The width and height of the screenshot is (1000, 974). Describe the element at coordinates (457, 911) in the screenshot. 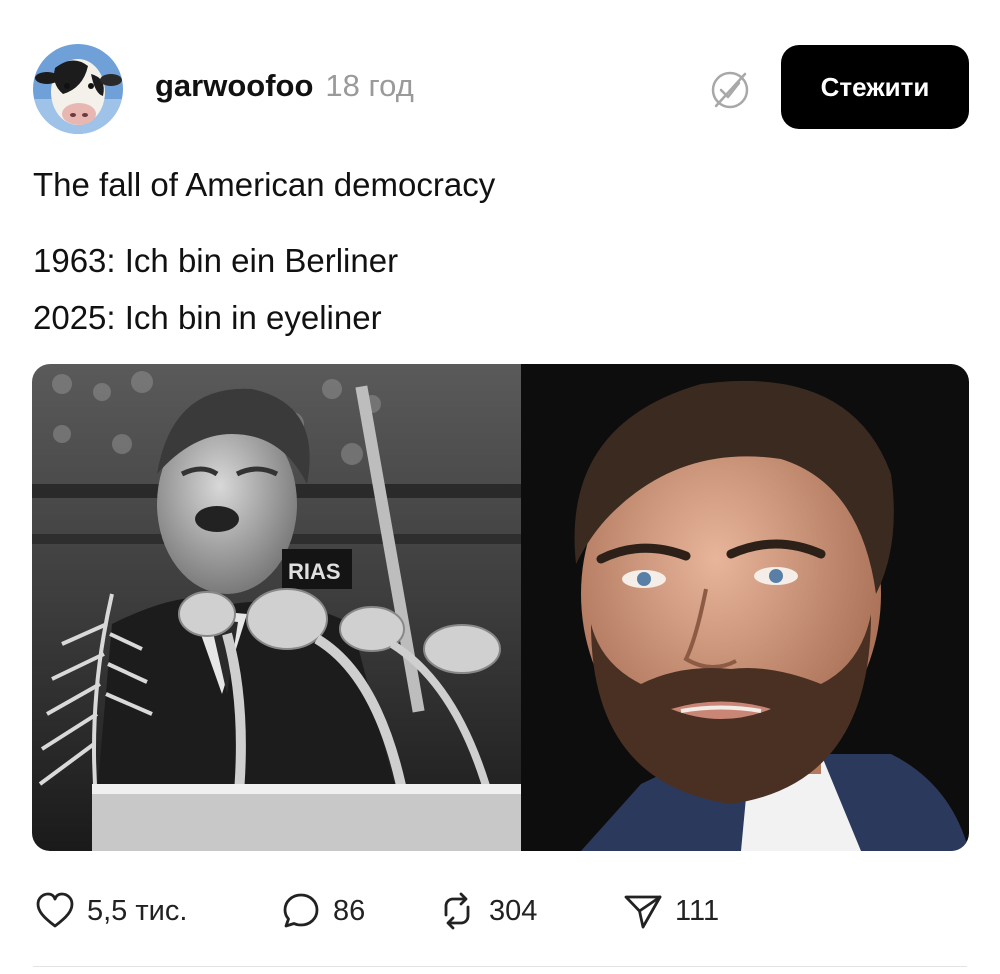

I see `repost-arrows-icon` at that location.